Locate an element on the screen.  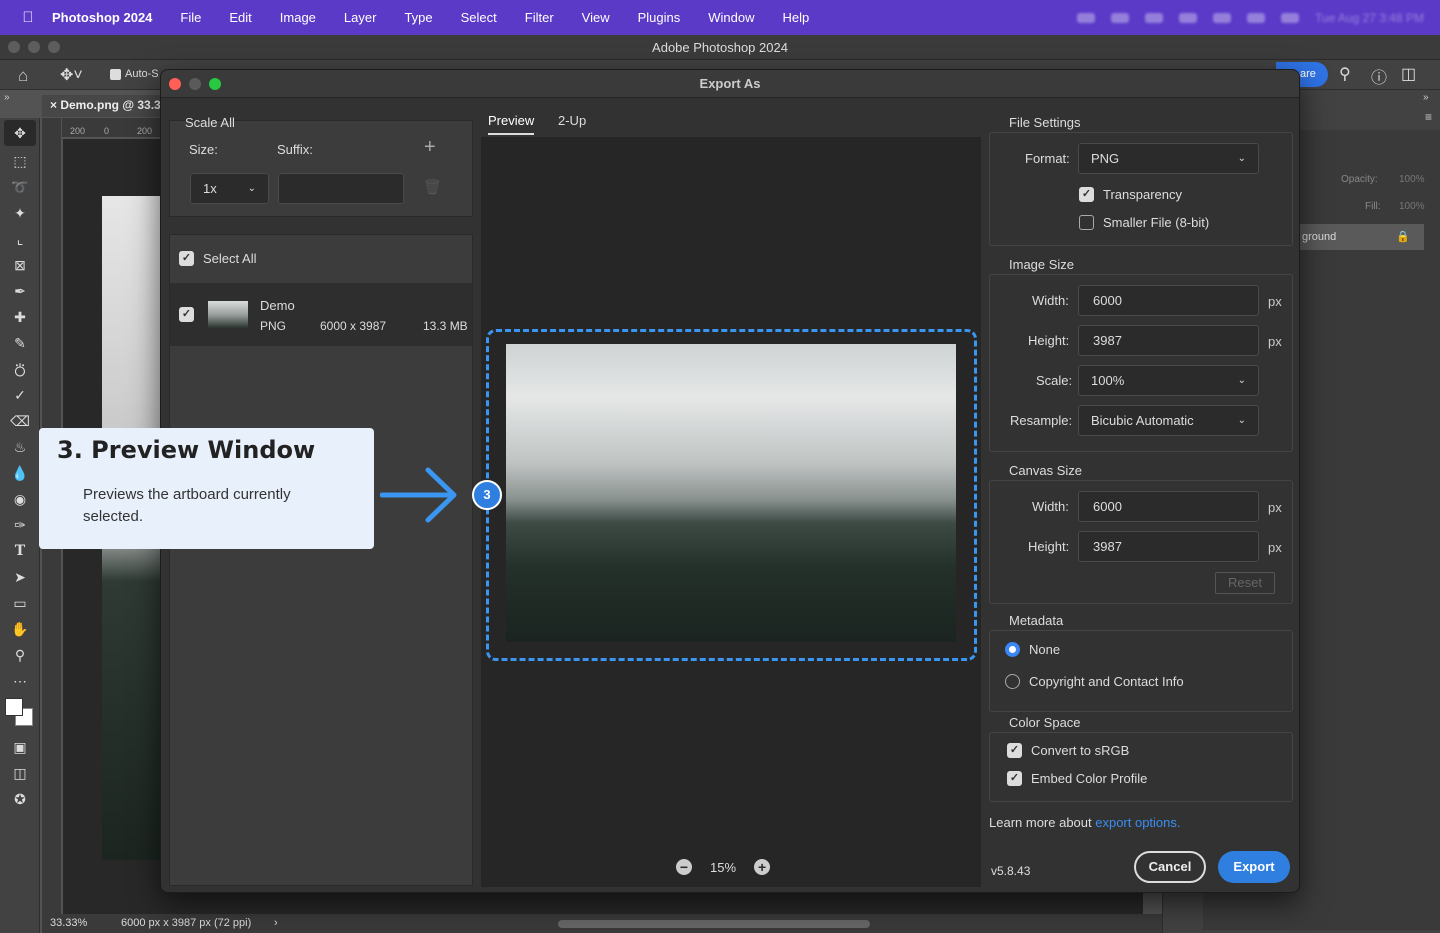
format-select: PNG ⌄ is located at coordinates (1168, 158).